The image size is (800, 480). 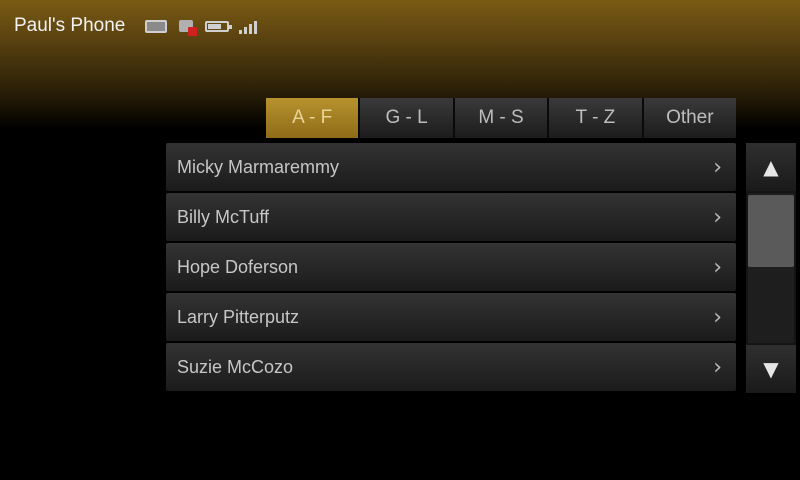 I want to click on phone-name: Paul's Phone, so click(x=70, y=25).